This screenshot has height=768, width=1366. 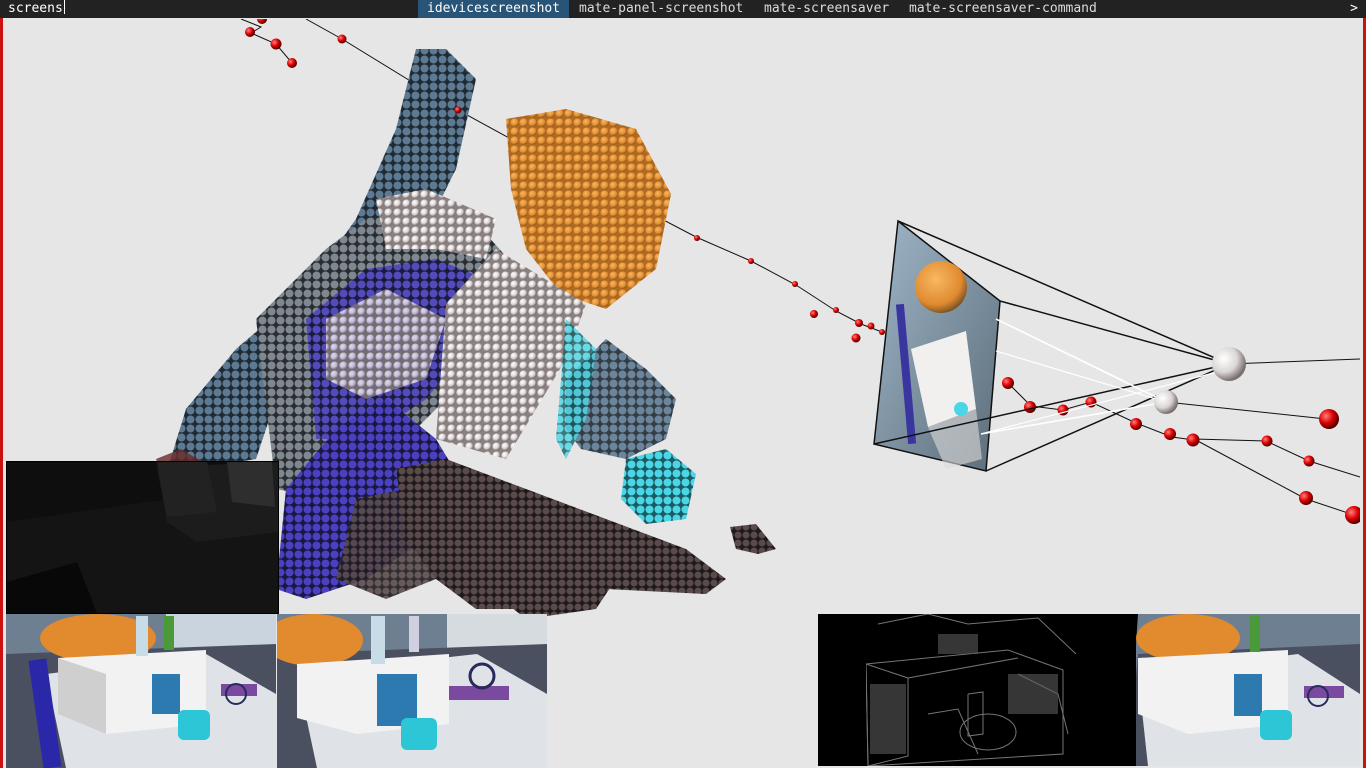 What do you see at coordinates (948, 690) in the screenshot?
I see `gradient-view` at bounding box center [948, 690].